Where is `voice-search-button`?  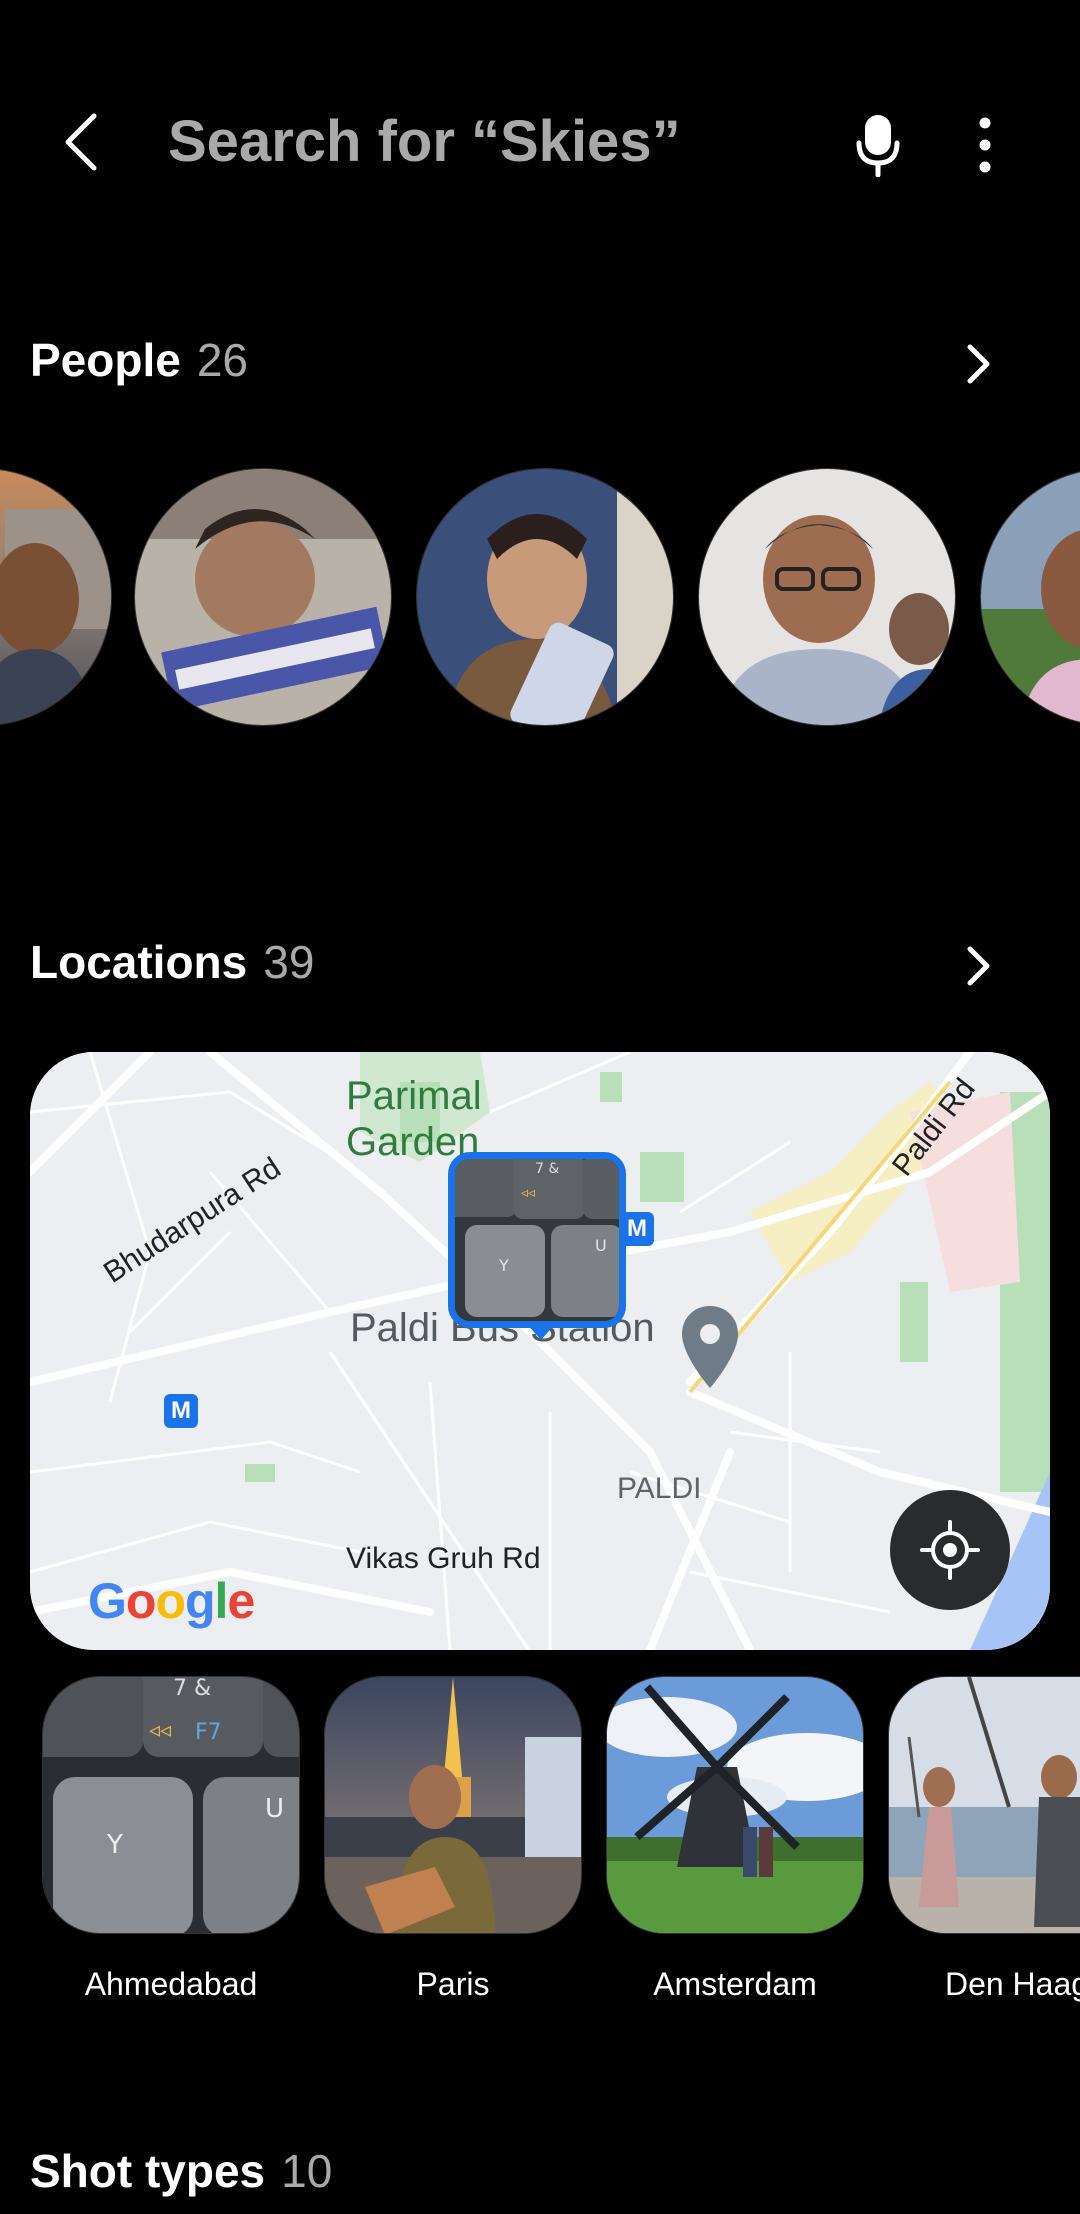 voice-search-button is located at coordinates (878, 145).